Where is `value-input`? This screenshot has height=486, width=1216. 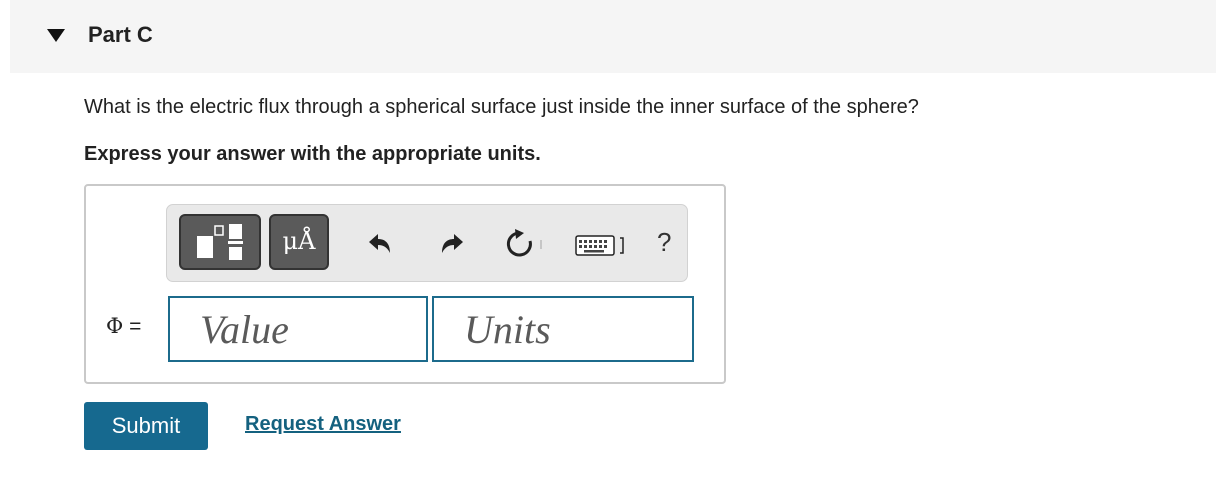 value-input is located at coordinates (298, 329).